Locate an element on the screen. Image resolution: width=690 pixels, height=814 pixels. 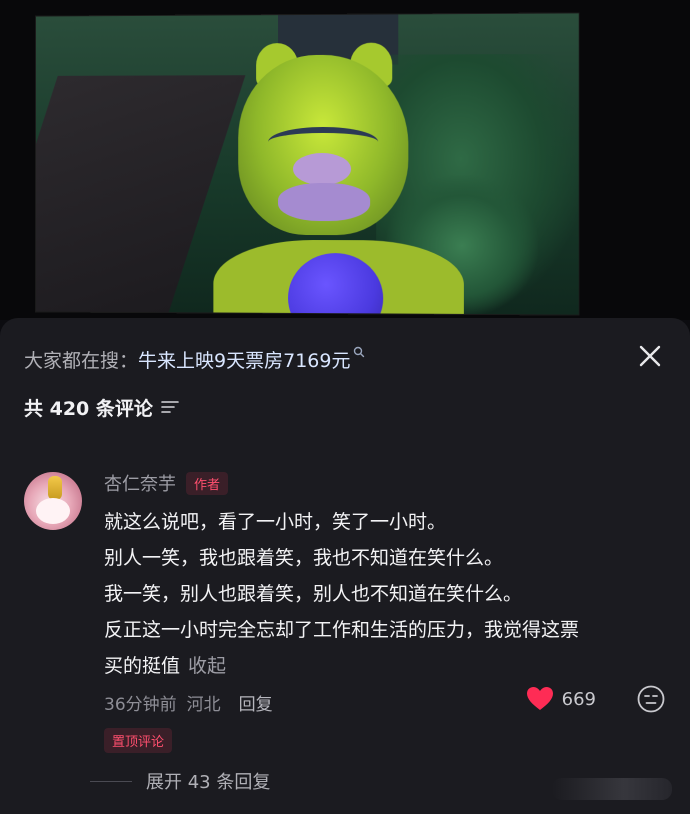
comment-line: 我一笑，别人也跟着笑，别人也不知道在笑什么。 is located at coordinates (313, 594).